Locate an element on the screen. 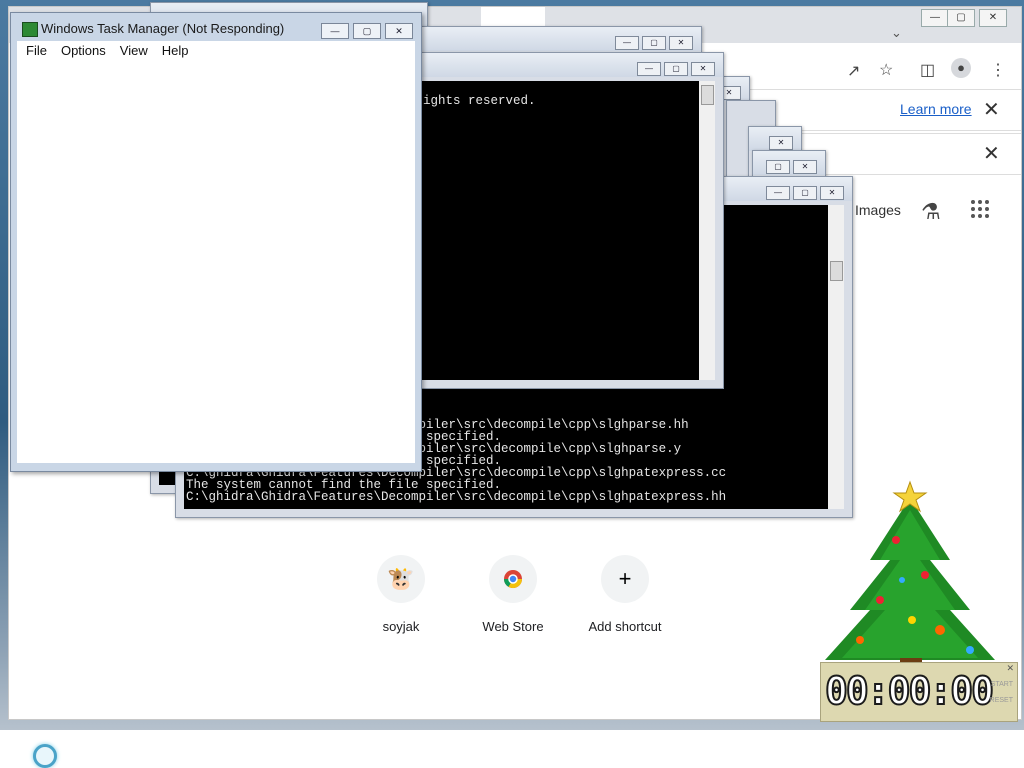  shortcut-label: Web Store is located at coordinates (513, 626).